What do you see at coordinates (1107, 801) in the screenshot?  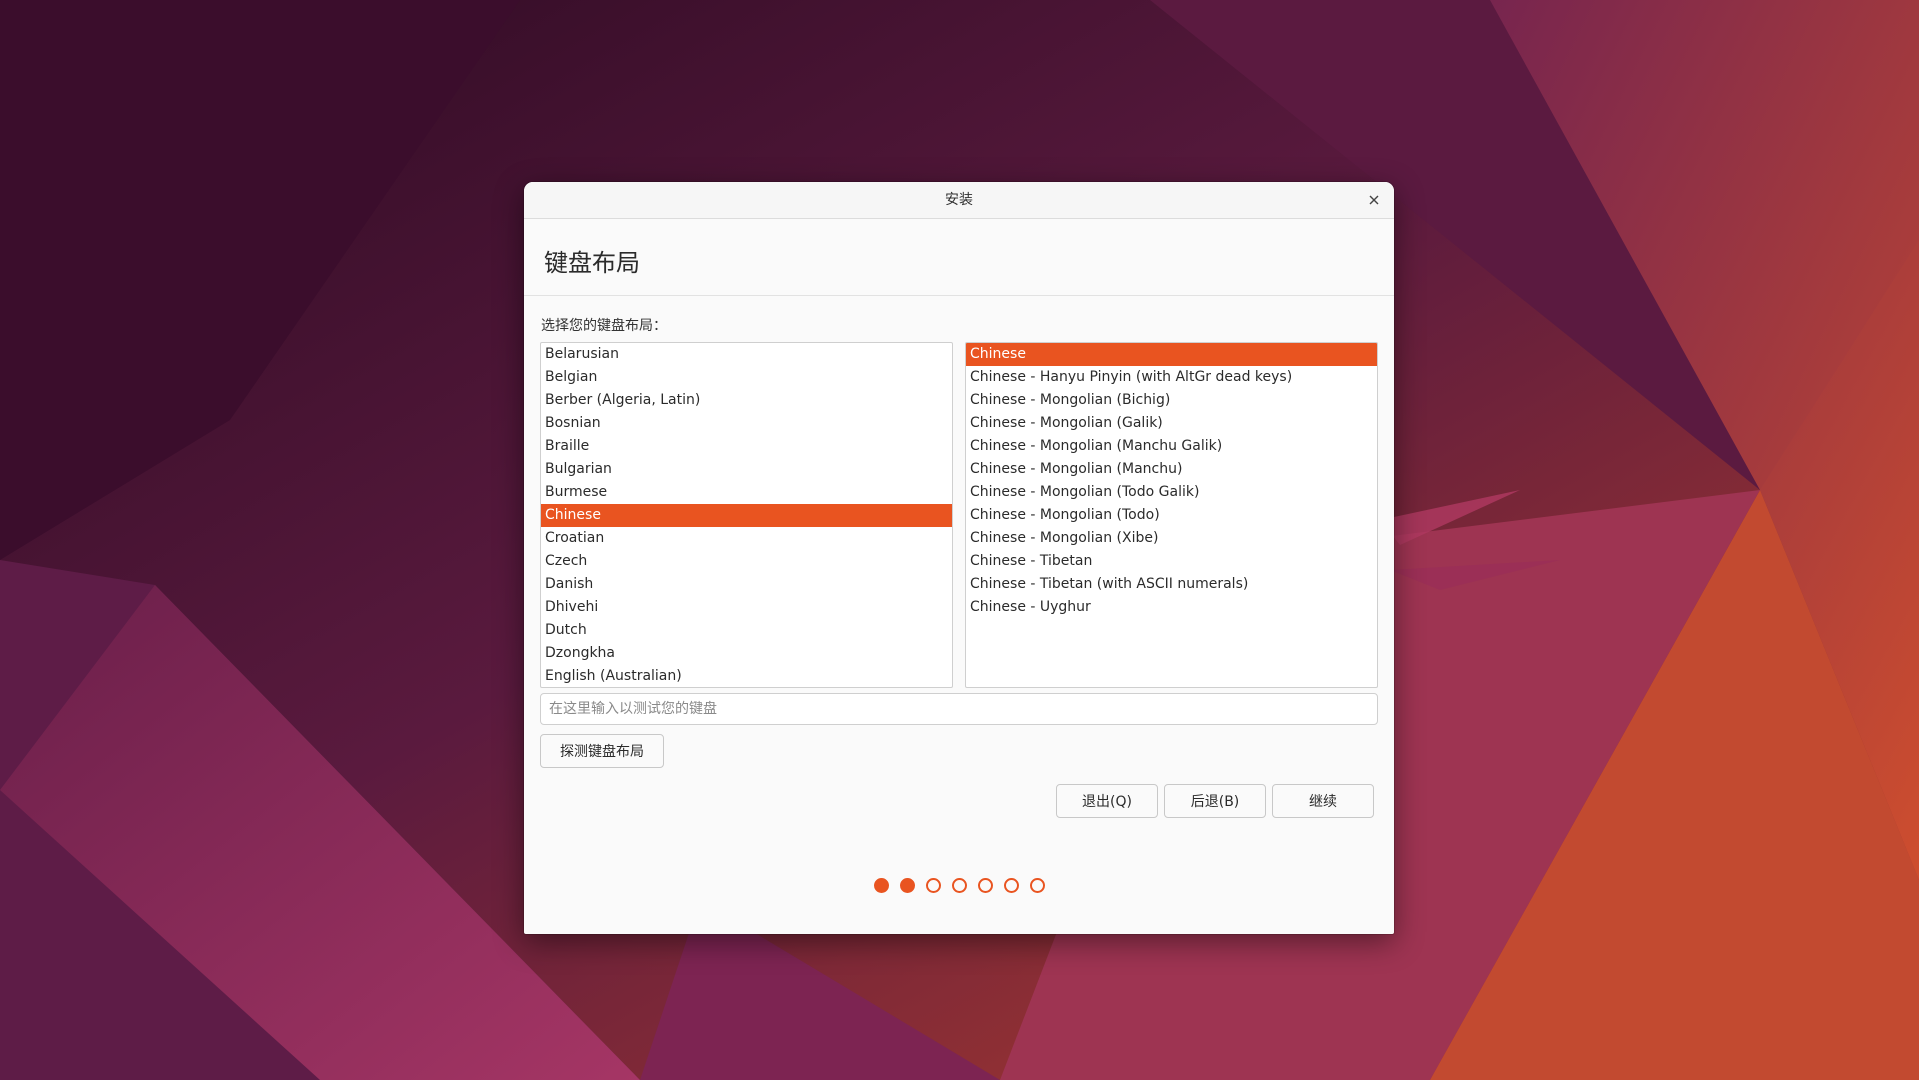 I see `quit-button: 退出(Q)` at bounding box center [1107, 801].